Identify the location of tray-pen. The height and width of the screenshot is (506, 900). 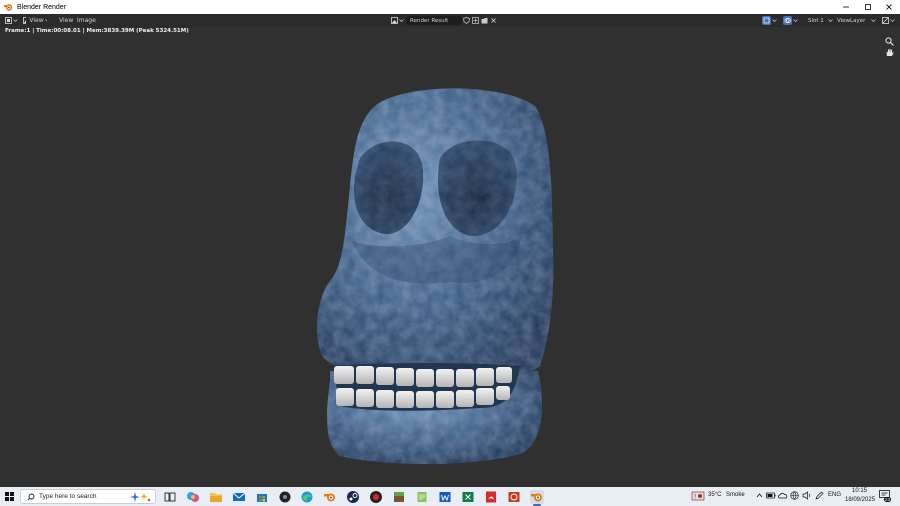
(819, 496).